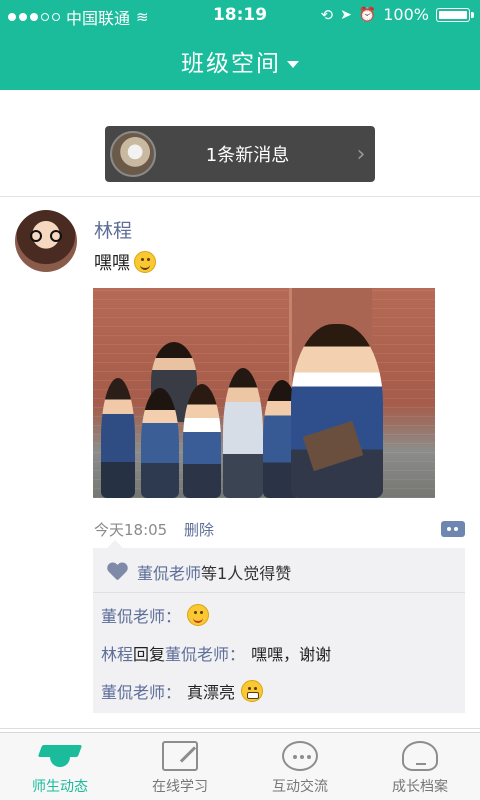  I want to click on graduation-cap-icon, so click(60, 756).